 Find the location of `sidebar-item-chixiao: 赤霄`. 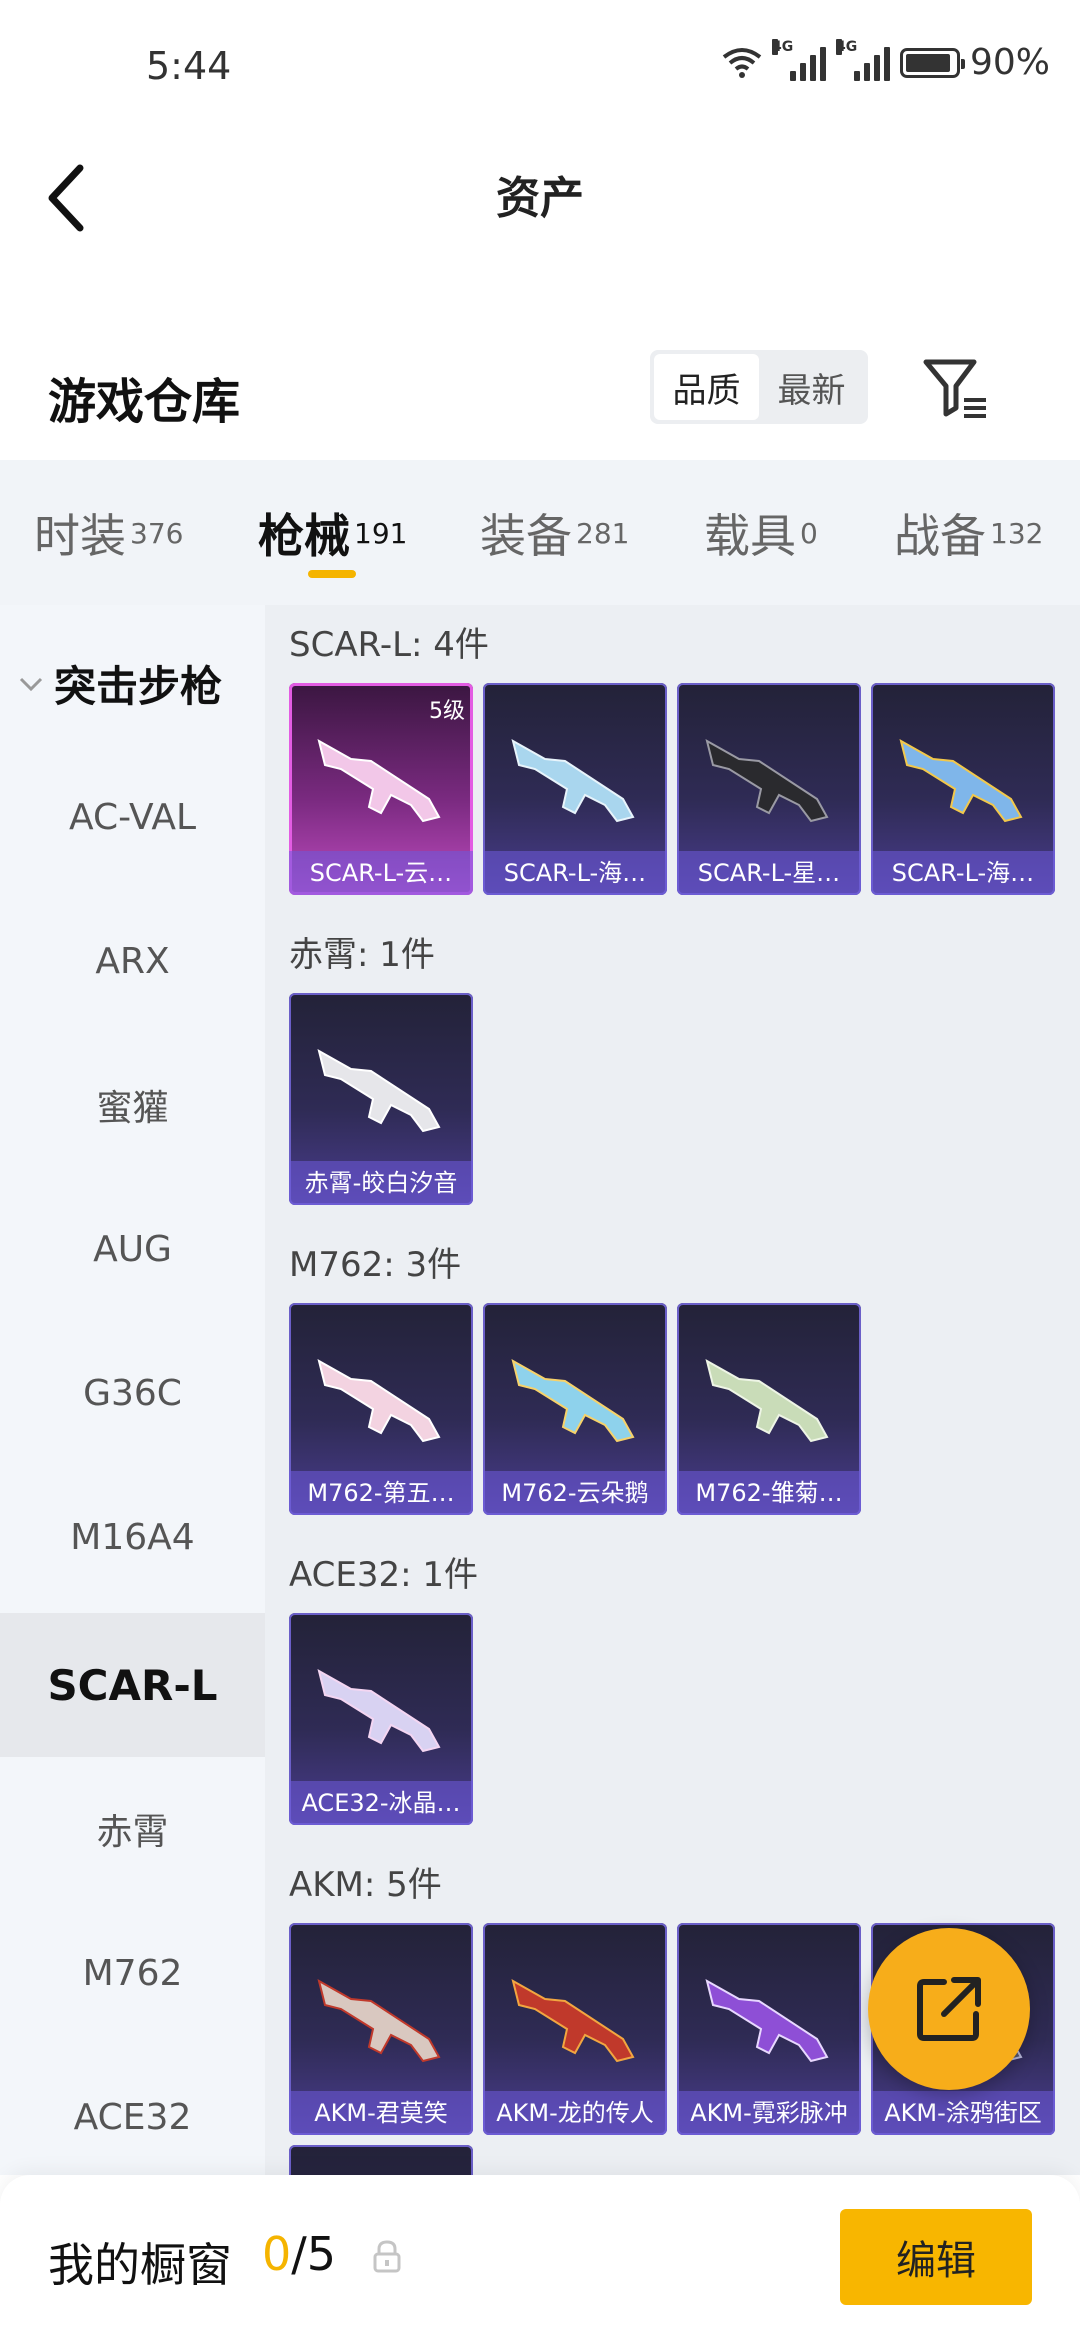

sidebar-item-chixiao: 赤霄 is located at coordinates (132, 1829).